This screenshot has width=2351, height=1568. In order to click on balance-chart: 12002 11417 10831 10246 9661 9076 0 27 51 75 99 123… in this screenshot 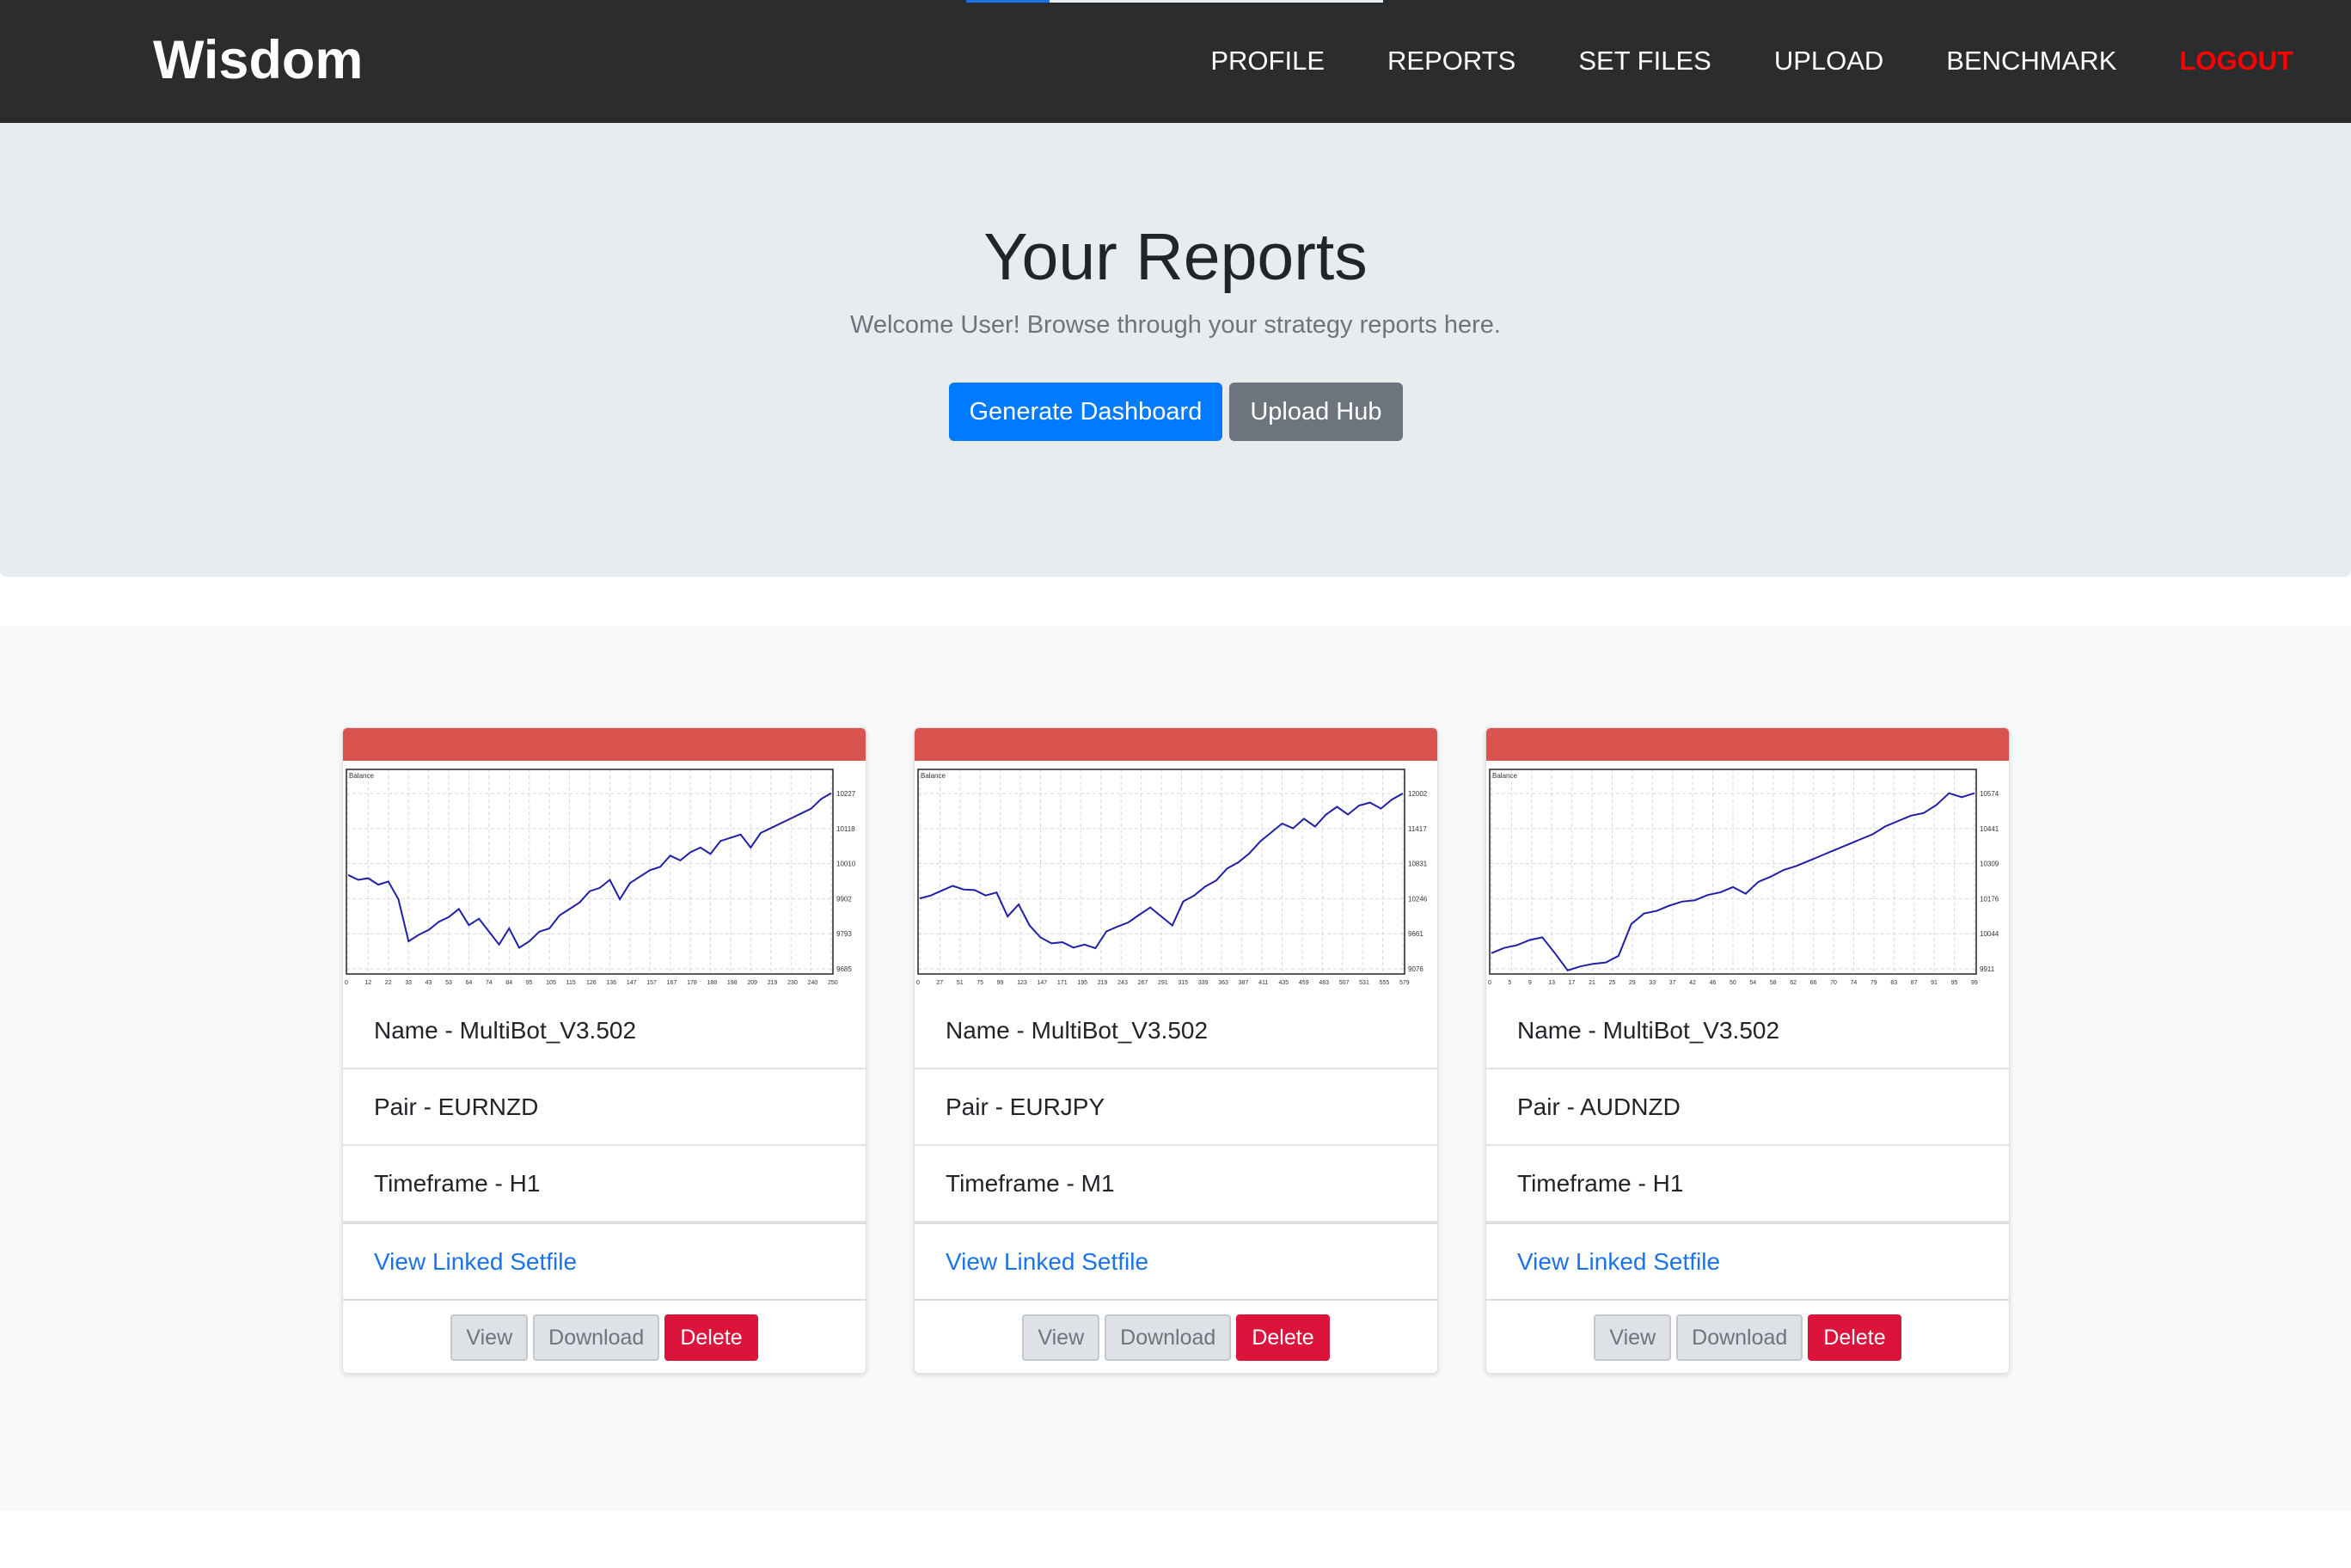, I will do `click(1176, 877)`.